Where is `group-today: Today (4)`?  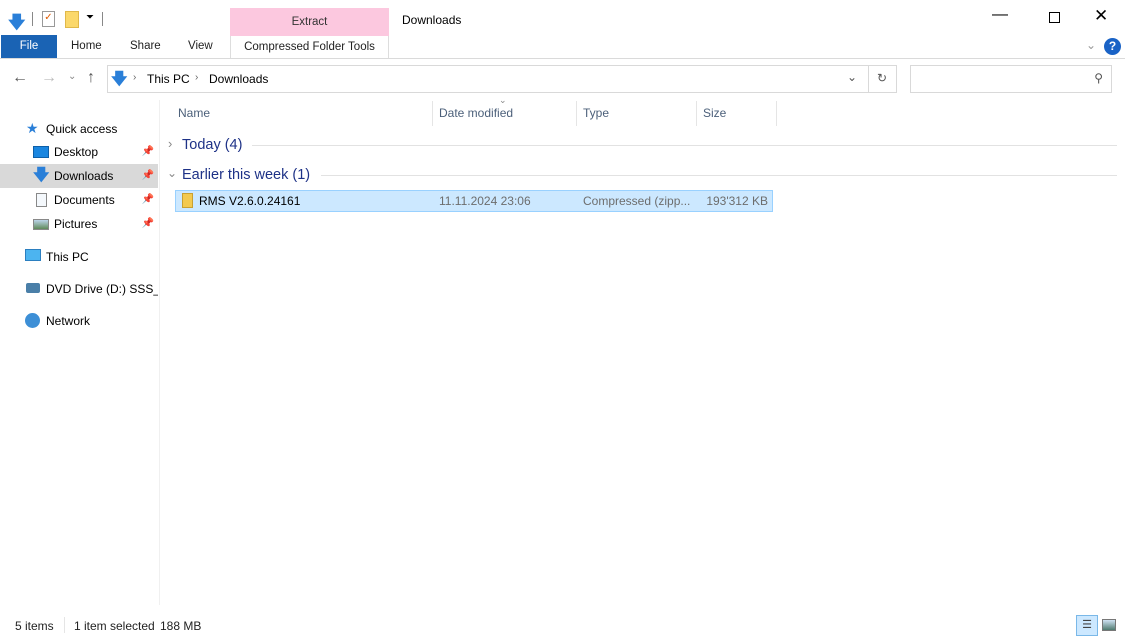 group-today: Today (4) is located at coordinates (212, 145).